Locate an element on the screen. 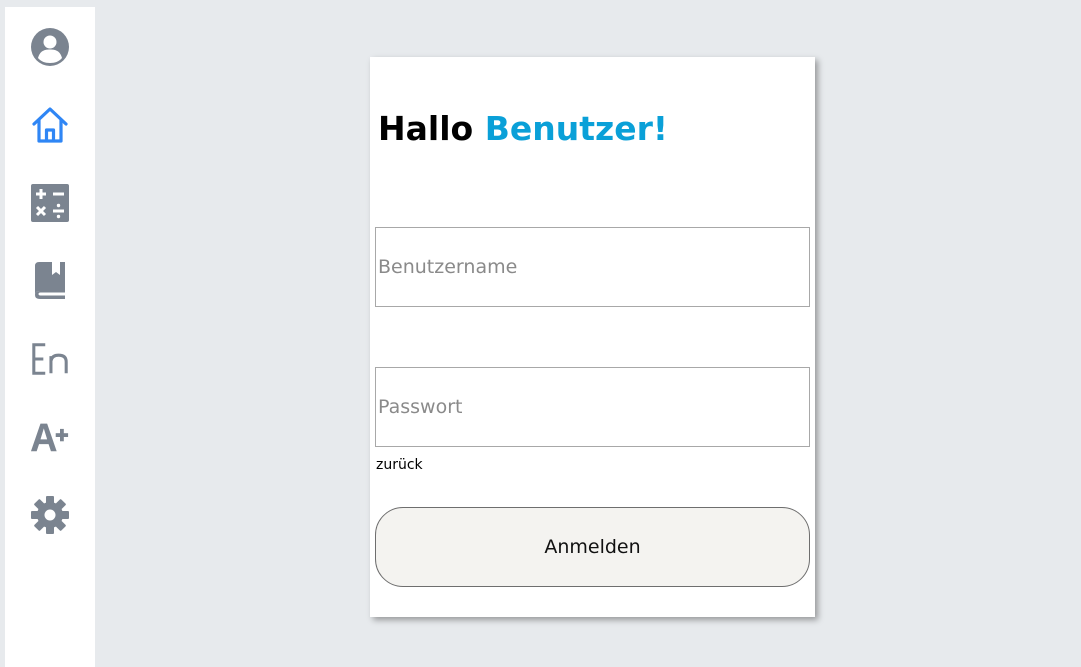 This screenshot has height=667, width=1081. sidebar-item-profile is located at coordinates (50, 47).